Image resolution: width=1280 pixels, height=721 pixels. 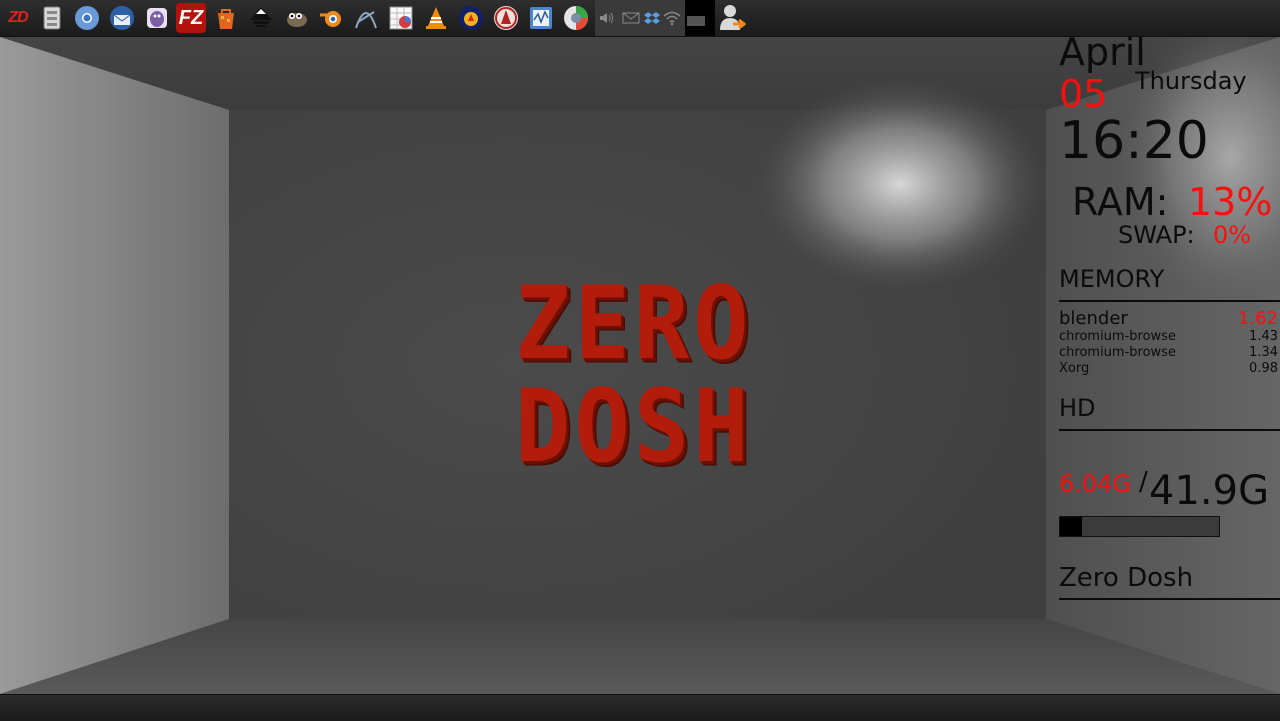 I want to click on vlc-icon, so click(x=436, y=18).